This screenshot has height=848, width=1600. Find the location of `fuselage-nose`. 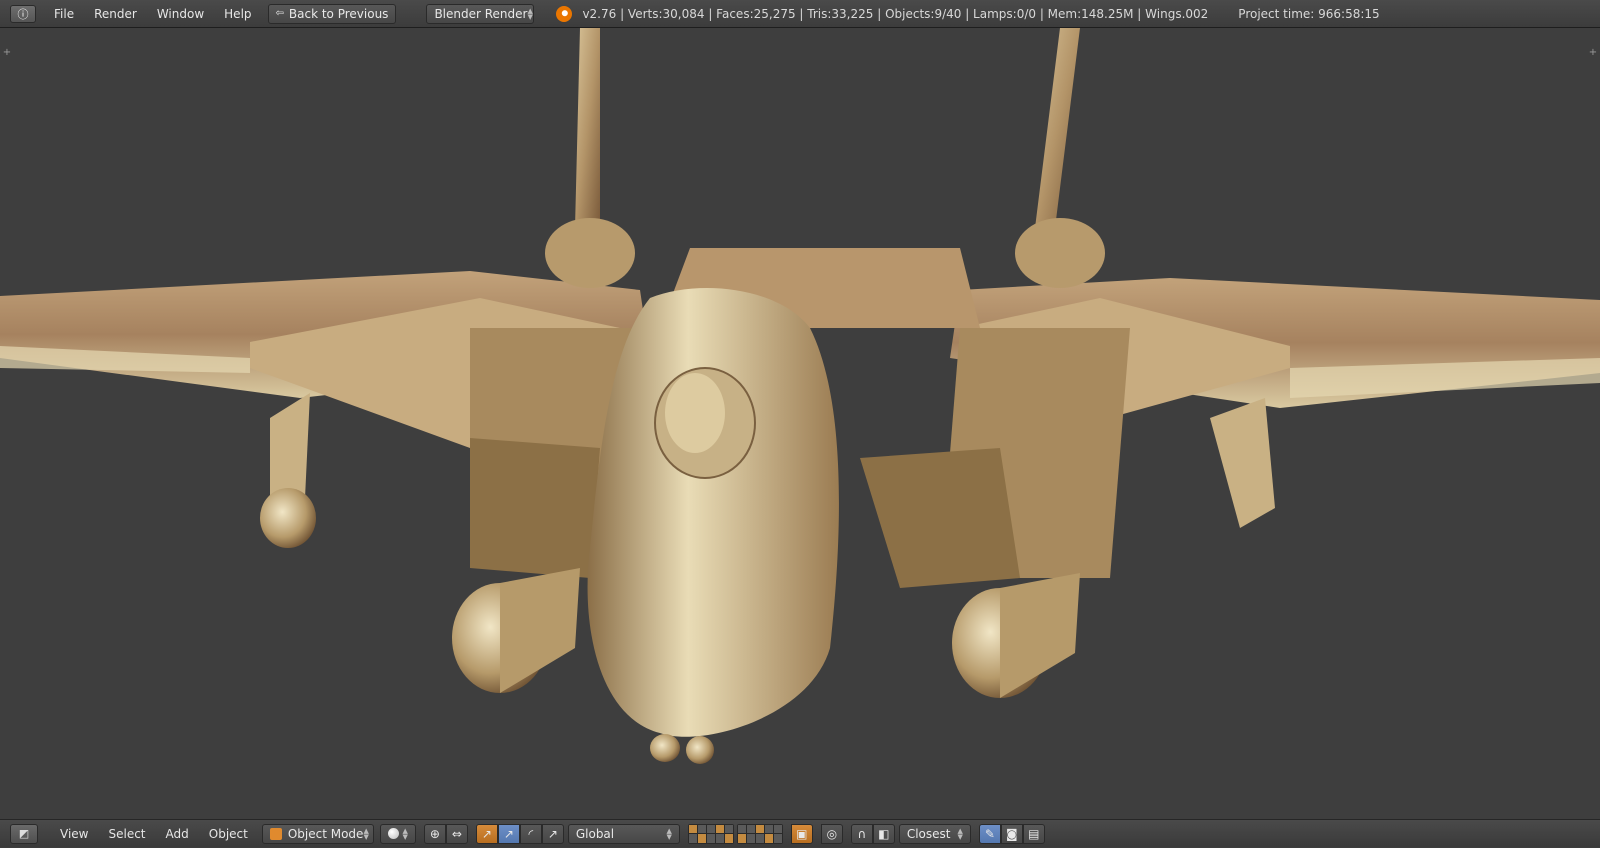

fuselage-nose is located at coordinates (713, 512).